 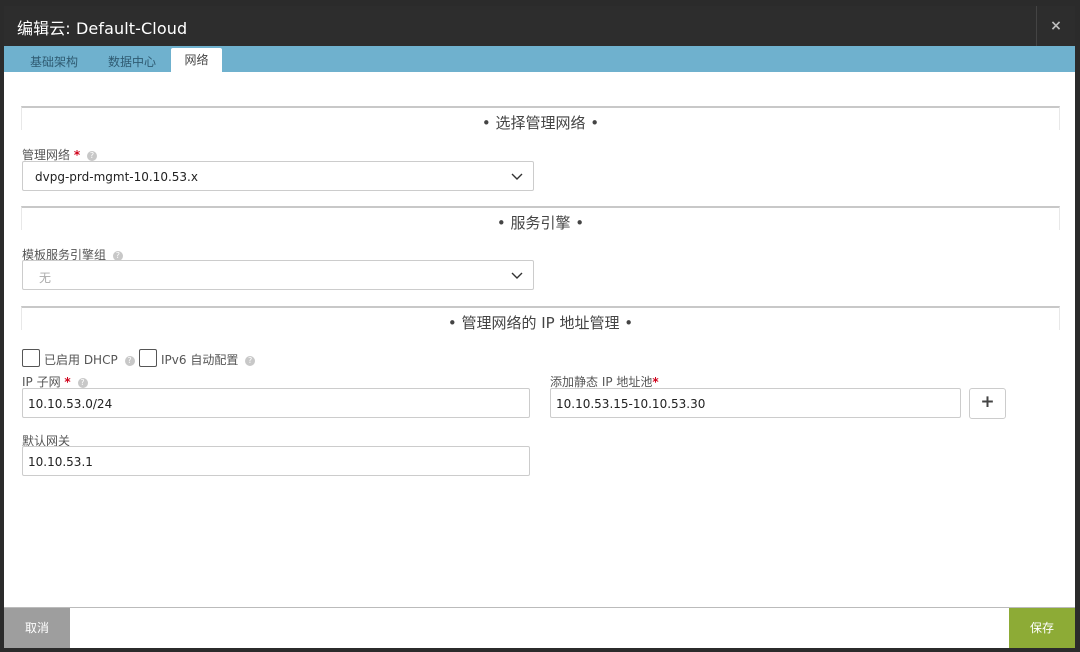 What do you see at coordinates (540, 223) in the screenshot?
I see `section-title: • 服务引擎 •` at bounding box center [540, 223].